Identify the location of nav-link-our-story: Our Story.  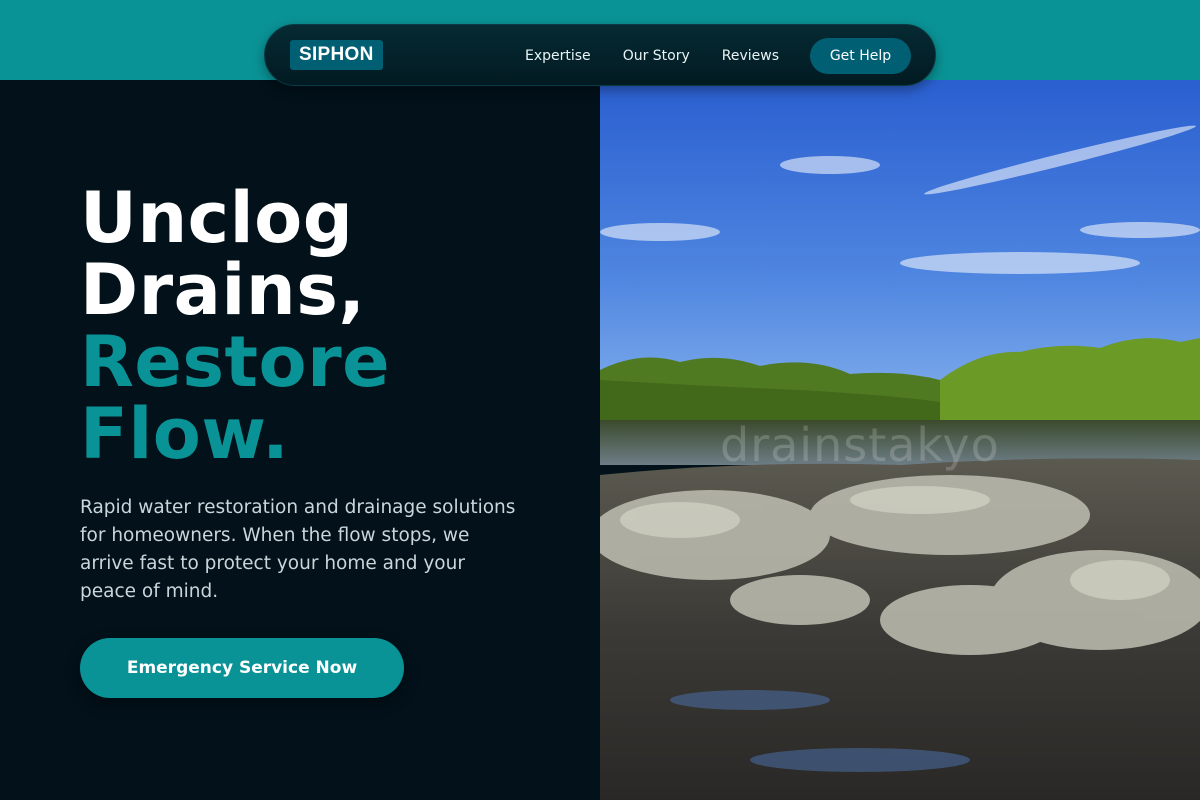
(656, 56).